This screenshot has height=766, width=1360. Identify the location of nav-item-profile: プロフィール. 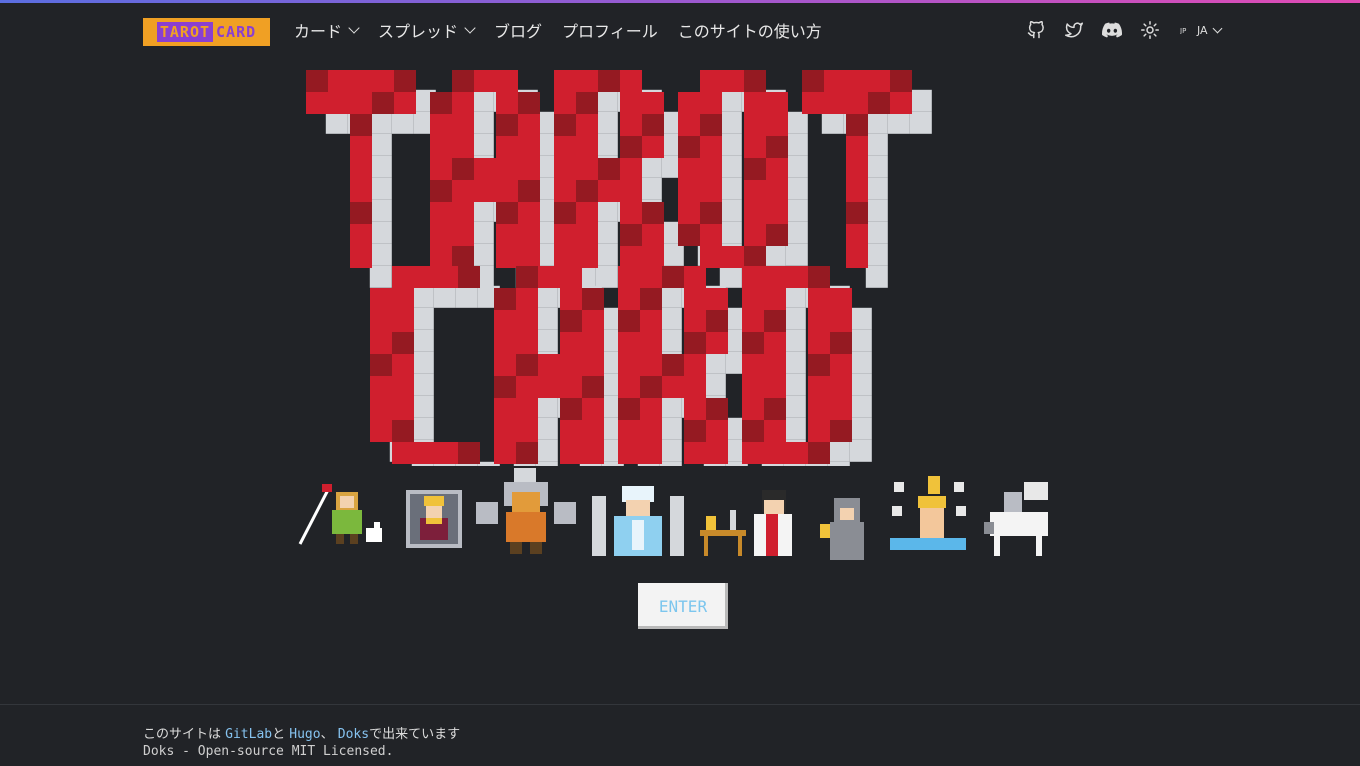
(610, 30).